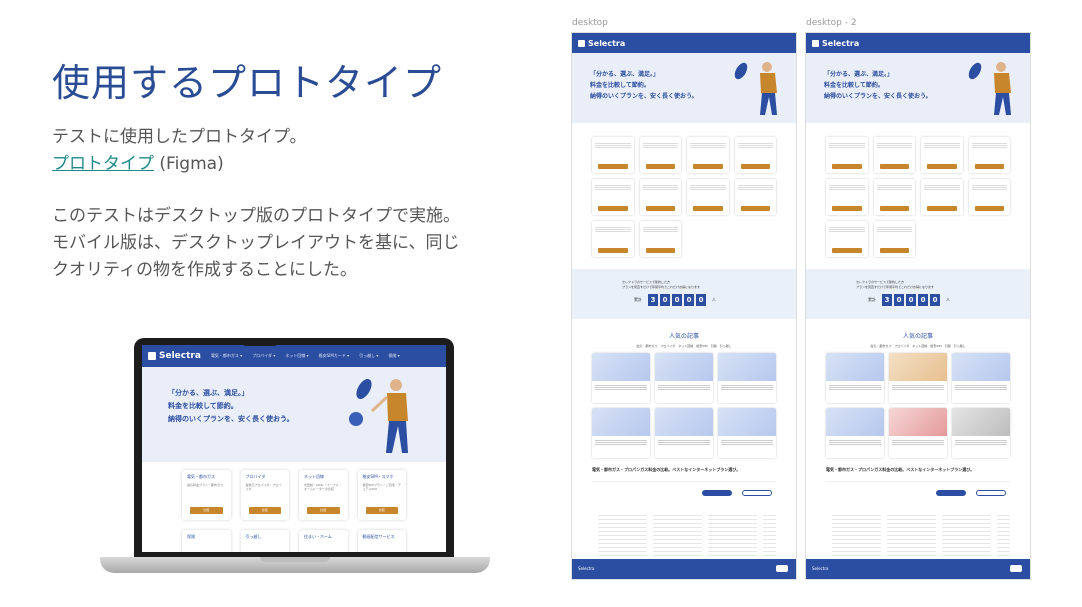 This screenshot has width=1082, height=607. Describe the element at coordinates (206, 495) in the screenshot. I see `category-card: 電気・都市ガス 電気料金プラン・都市ガス 比較` at that location.